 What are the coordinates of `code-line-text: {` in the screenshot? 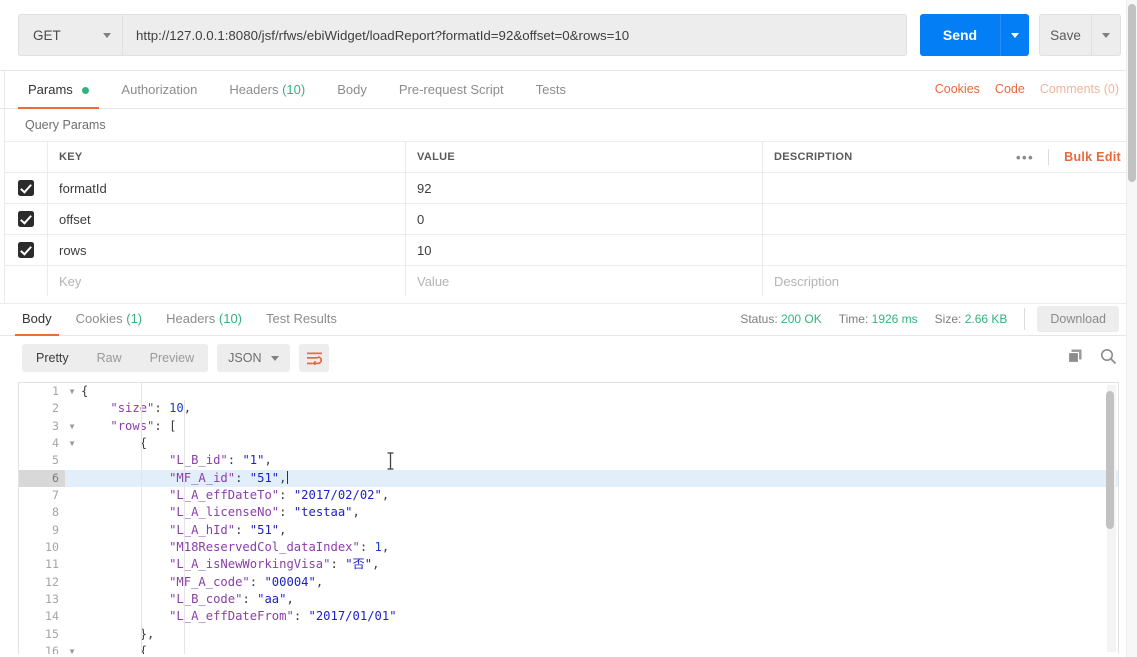 It's located at (85, 391).